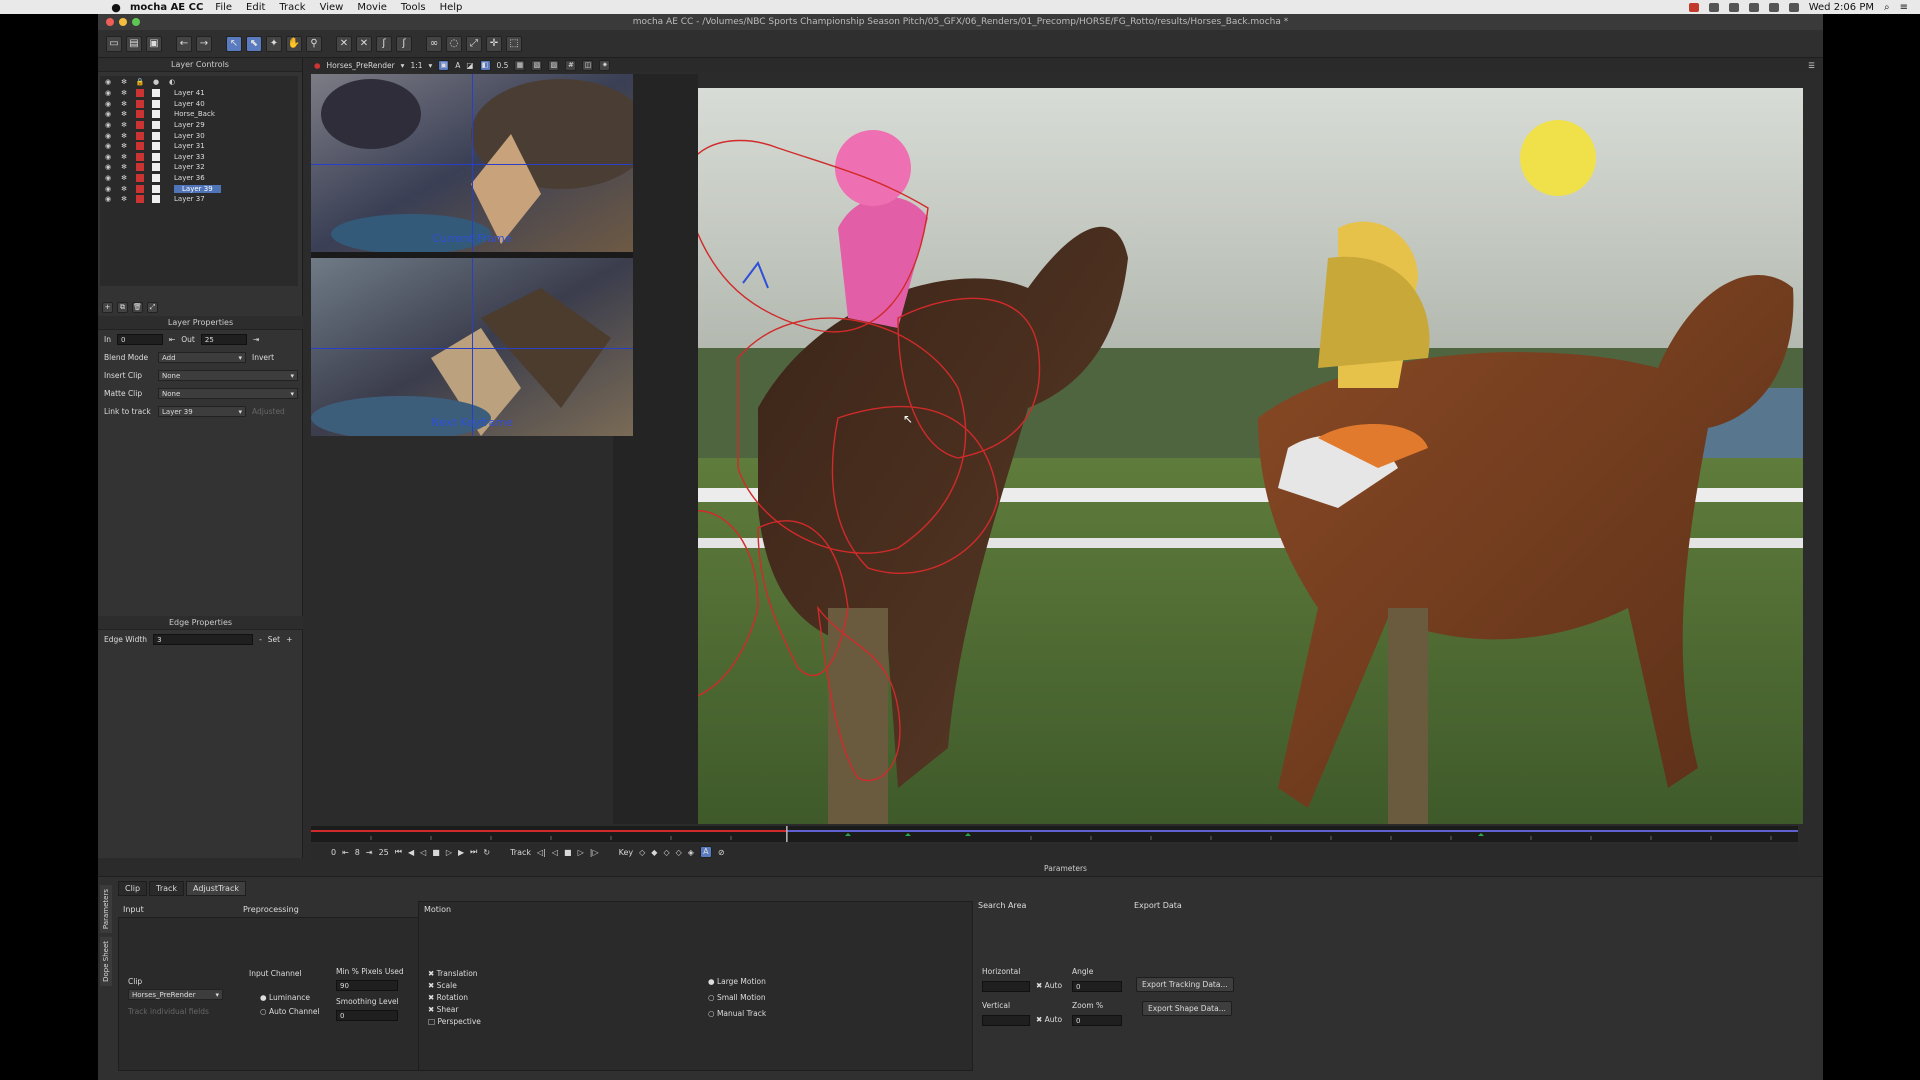 The height and width of the screenshot is (1080, 1920). What do you see at coordinates (106, 909) in the screenshot?
I see `side-tab-parameters: Parameters` at bounding box center [106, 909].